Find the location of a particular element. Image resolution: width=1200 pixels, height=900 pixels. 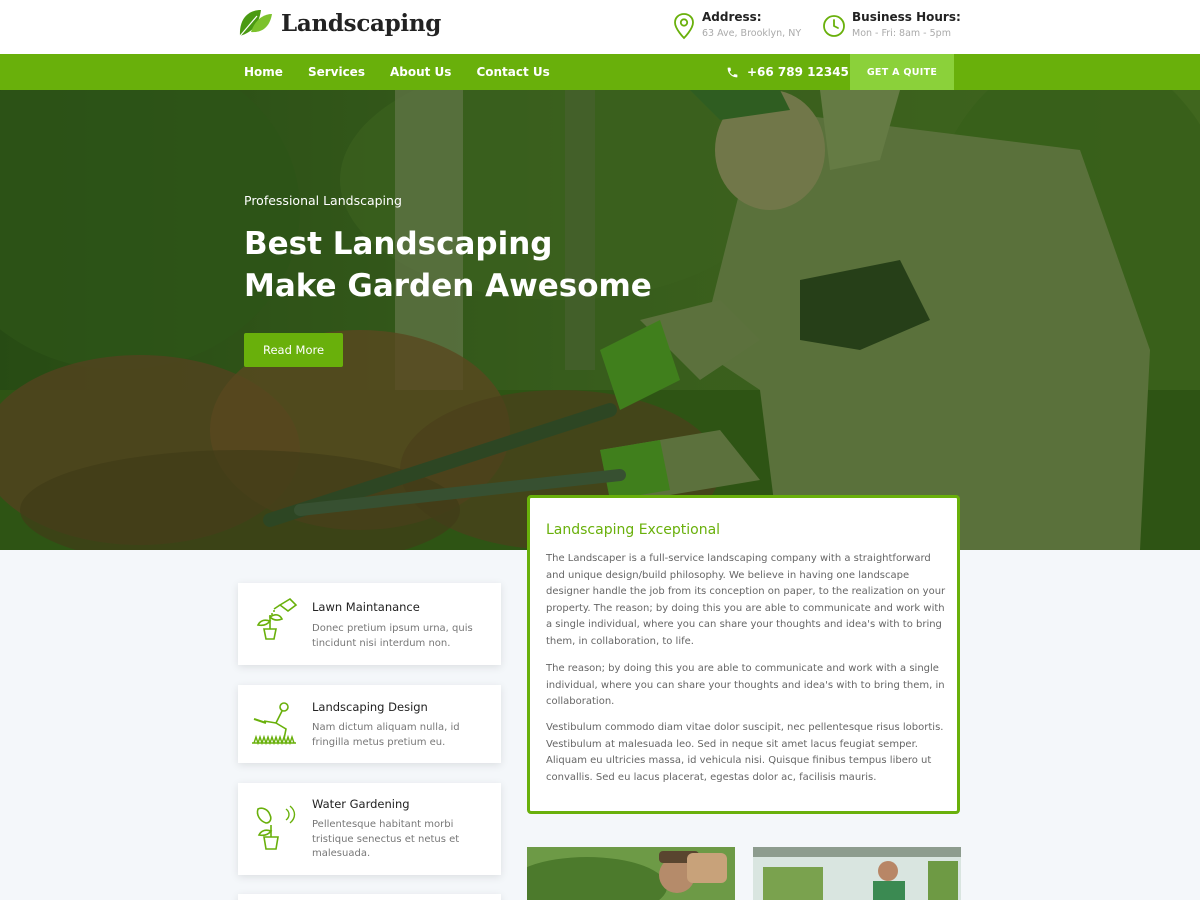

hours-value: Mon - Fri: 8am - 5pm is located at coordinates (901, 33).